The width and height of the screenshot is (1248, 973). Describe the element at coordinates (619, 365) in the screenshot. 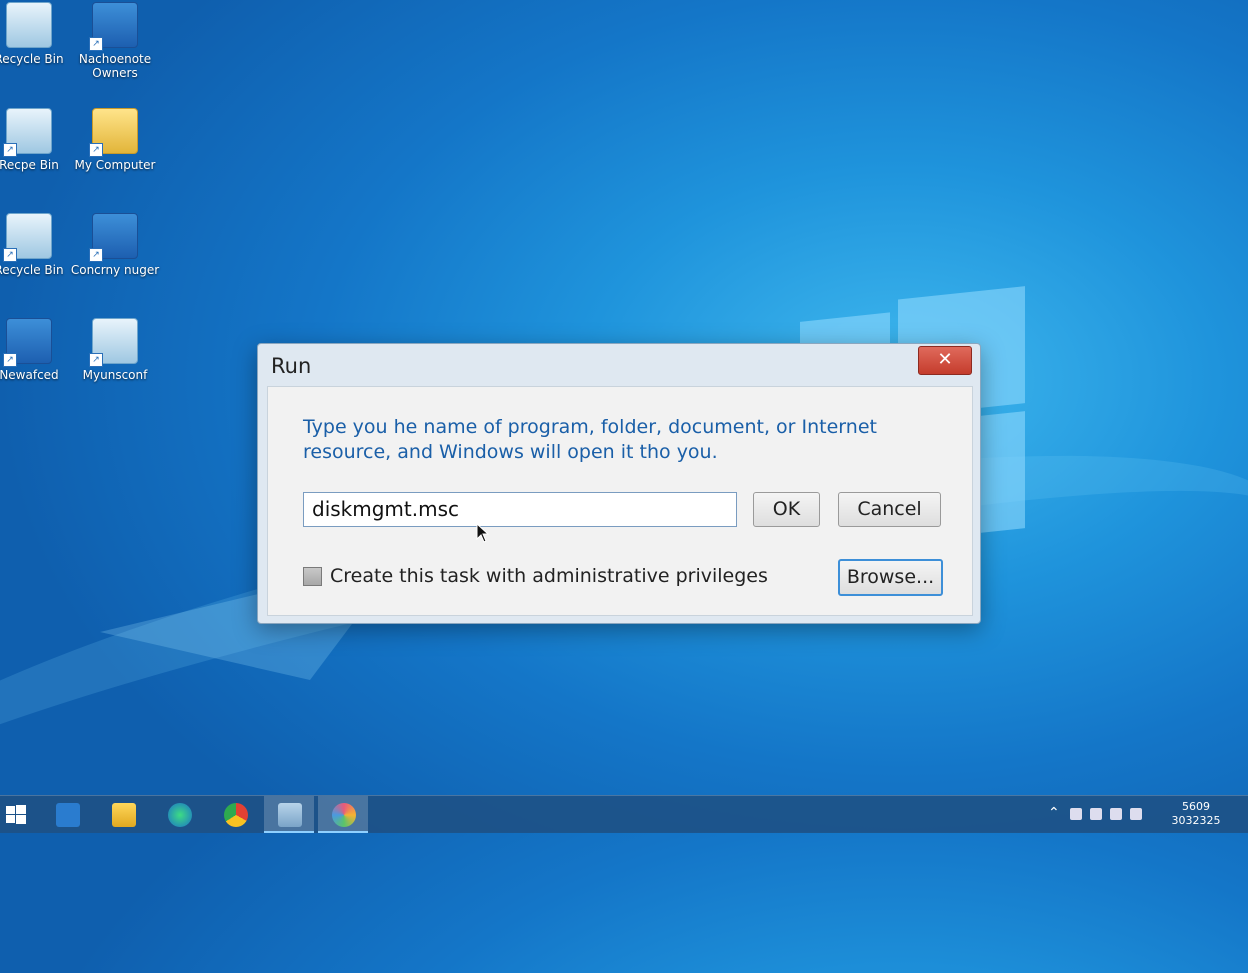

I see `dialog-titlebar: Run ✕` at that location.